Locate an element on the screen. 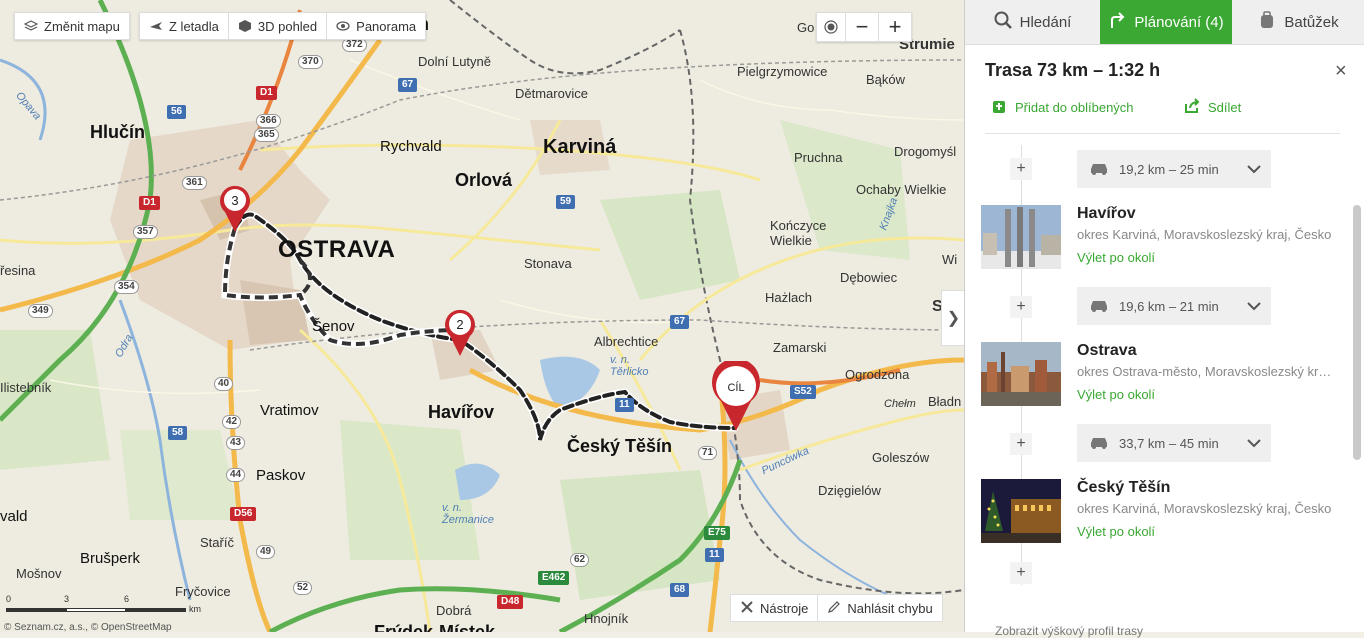 The height and width of the screenshot is (638, 1364). label-vratimov: Vratimov is located at coordinates (289, 410).